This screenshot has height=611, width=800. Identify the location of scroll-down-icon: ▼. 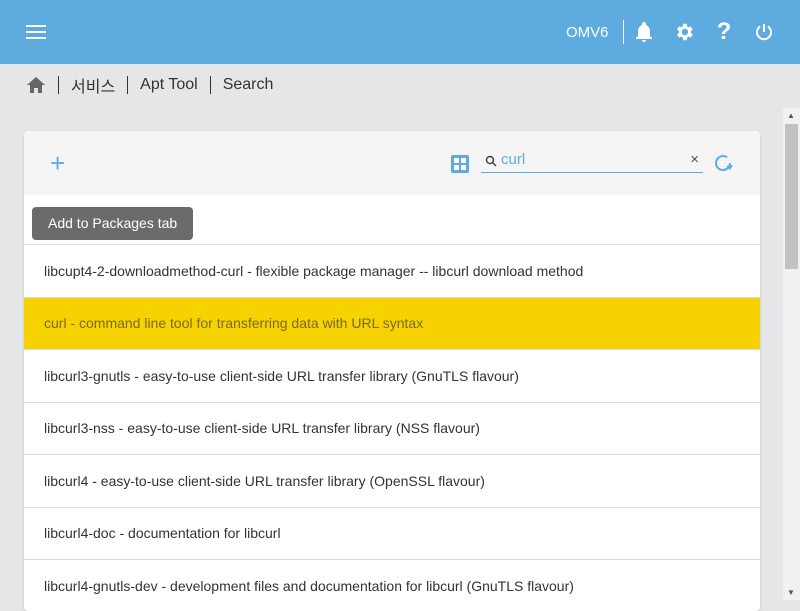
(791, 592).